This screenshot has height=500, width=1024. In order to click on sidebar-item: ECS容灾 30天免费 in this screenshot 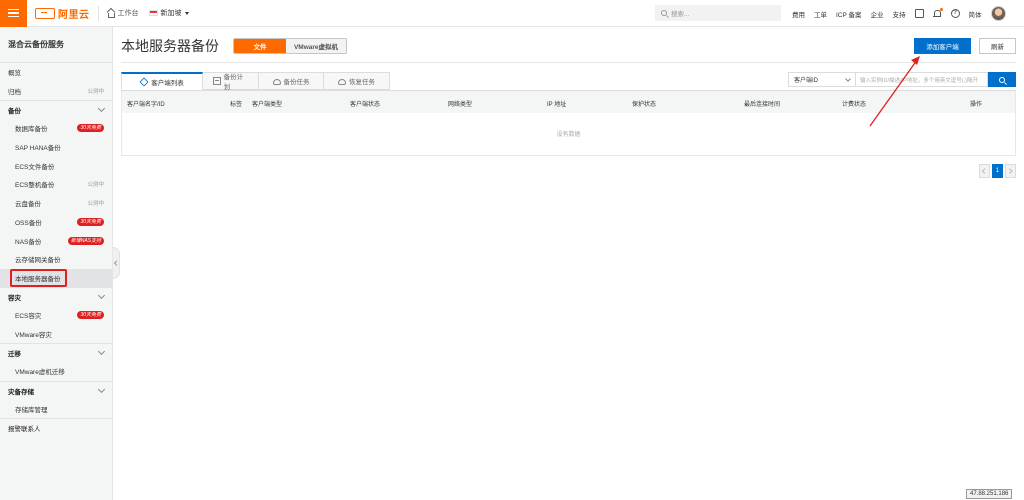, I will do `click(56, 315)`.